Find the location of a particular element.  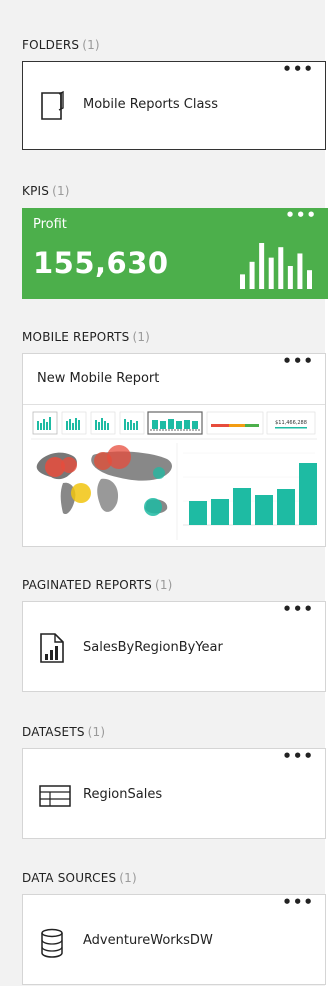

mini-gauge-red is located at coordinates (220, 425).